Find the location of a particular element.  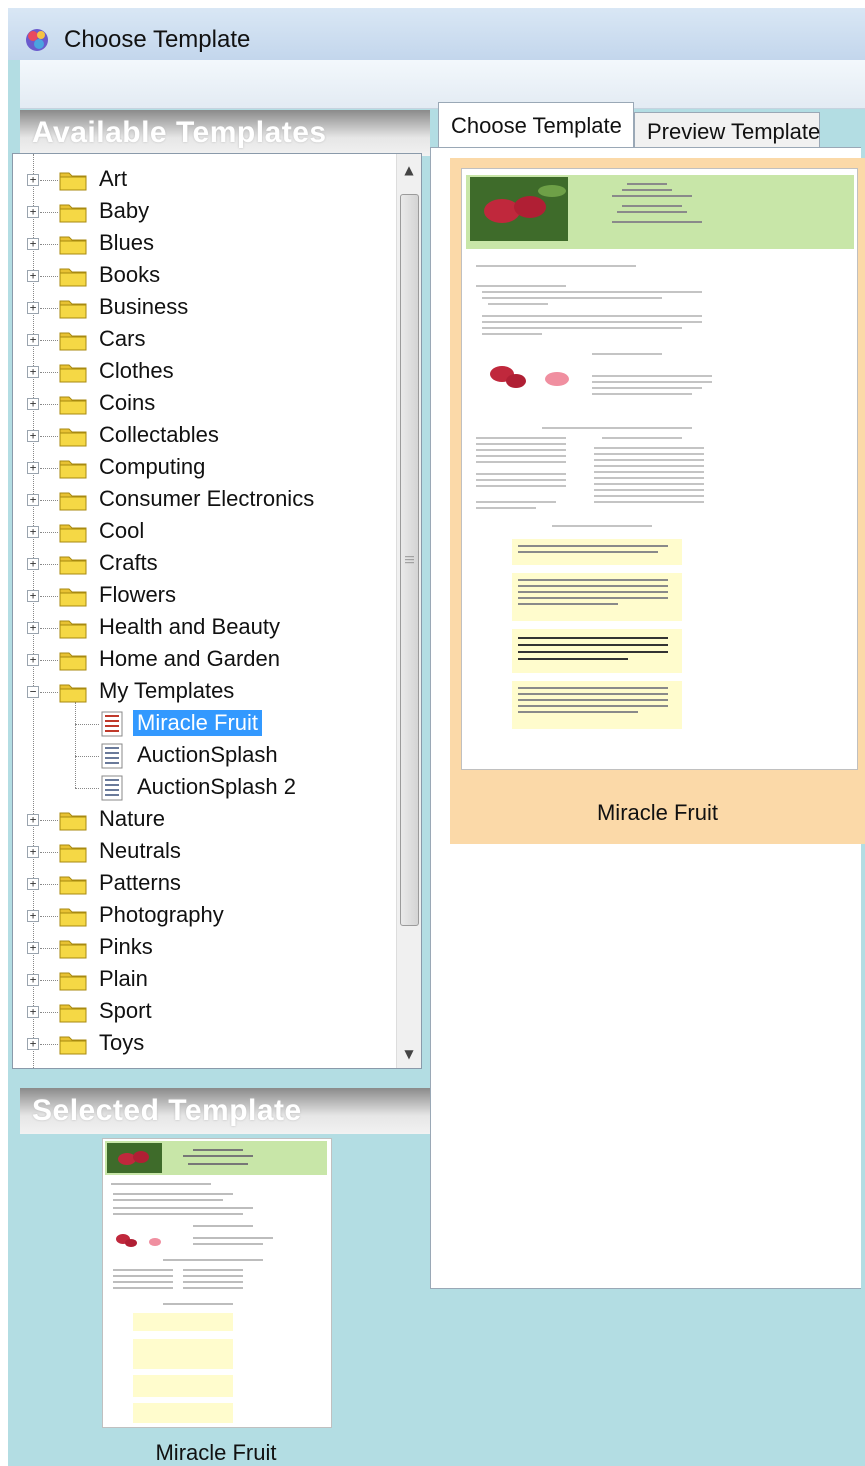

tree-folder-label: Crafts is located at coordinates (128, 562).